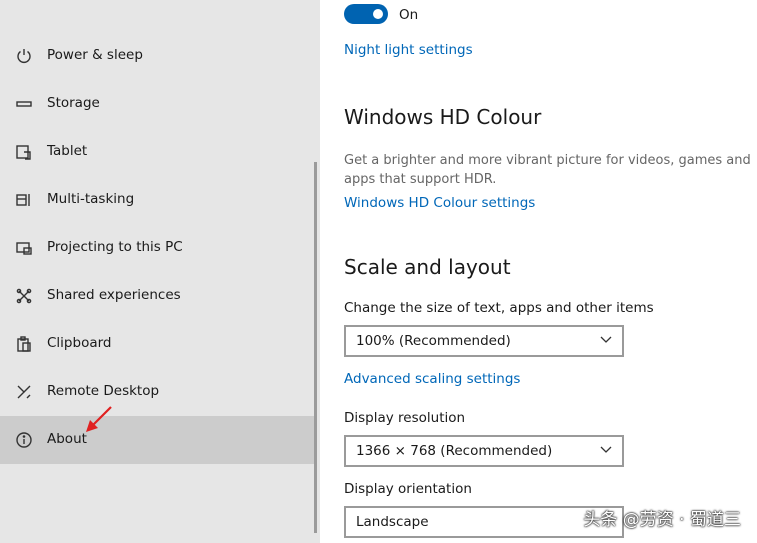 Image resolution: width=757 pixels, height=543 pixels. Describe the element at coordinates (103, 391) in the screenshot. I see `sidebar-item-label: Remote Desktop` at that location.